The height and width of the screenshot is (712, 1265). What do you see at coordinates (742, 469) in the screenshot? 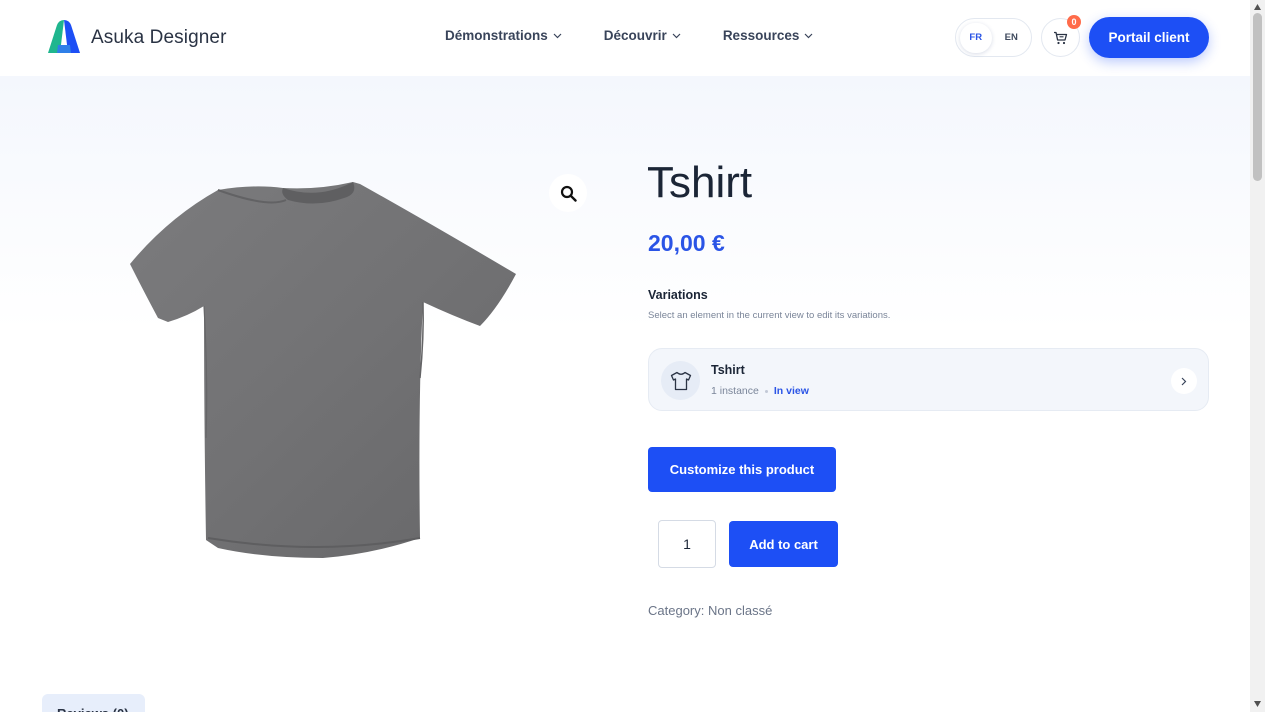
I see `customize-product-button: Customize this product` at bounding box center [742, 469].